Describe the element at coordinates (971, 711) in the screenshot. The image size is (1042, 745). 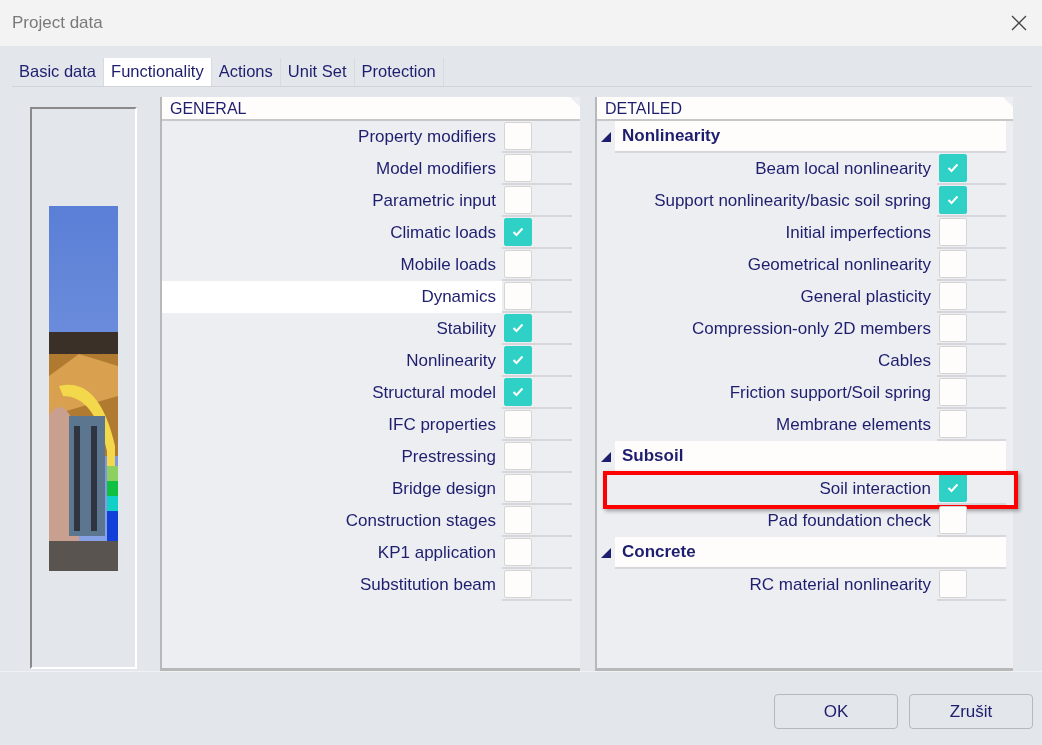
I see `dialog-button: Zrušit` at that location.